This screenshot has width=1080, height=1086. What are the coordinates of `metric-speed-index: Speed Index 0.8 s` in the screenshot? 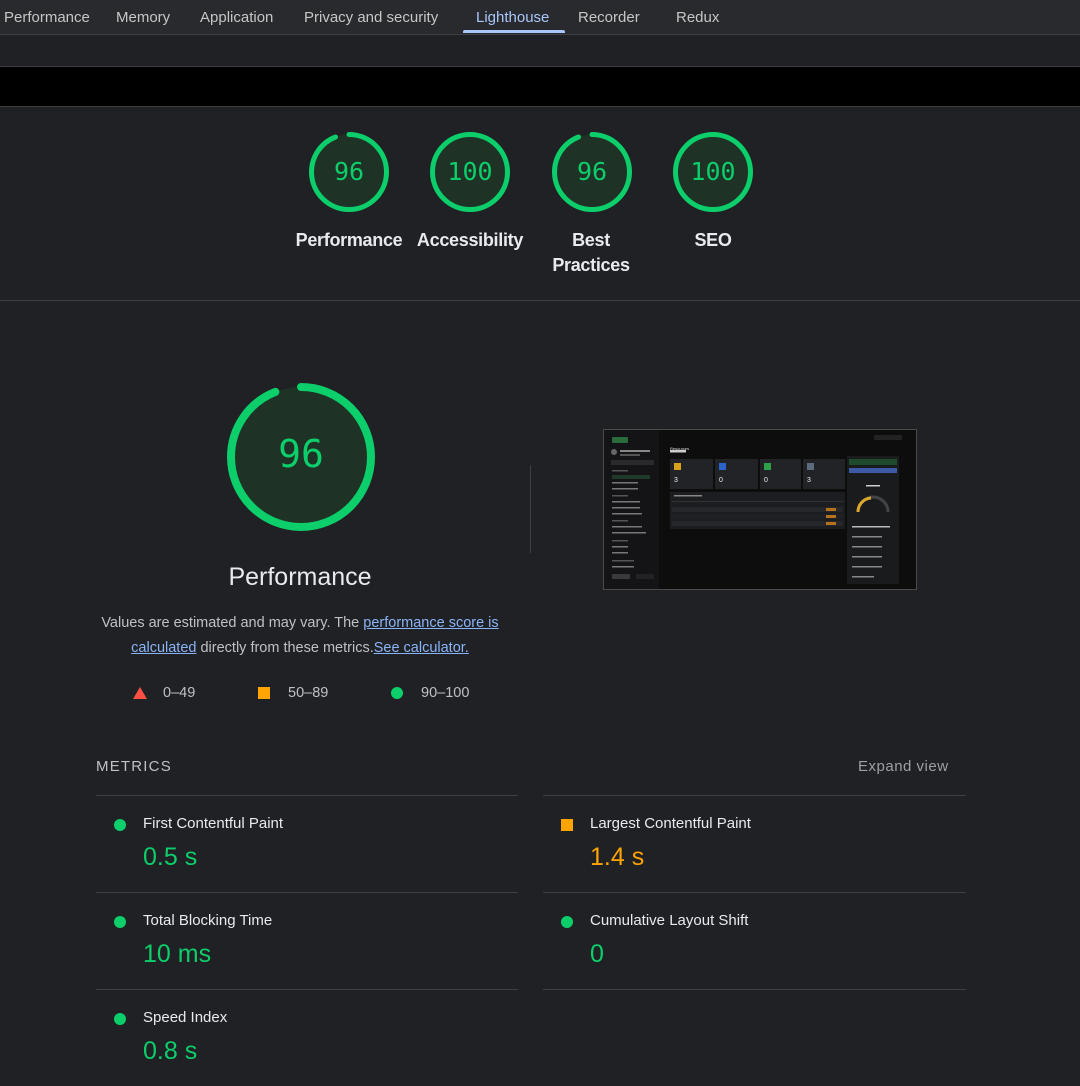 It's located at (307, 1038).